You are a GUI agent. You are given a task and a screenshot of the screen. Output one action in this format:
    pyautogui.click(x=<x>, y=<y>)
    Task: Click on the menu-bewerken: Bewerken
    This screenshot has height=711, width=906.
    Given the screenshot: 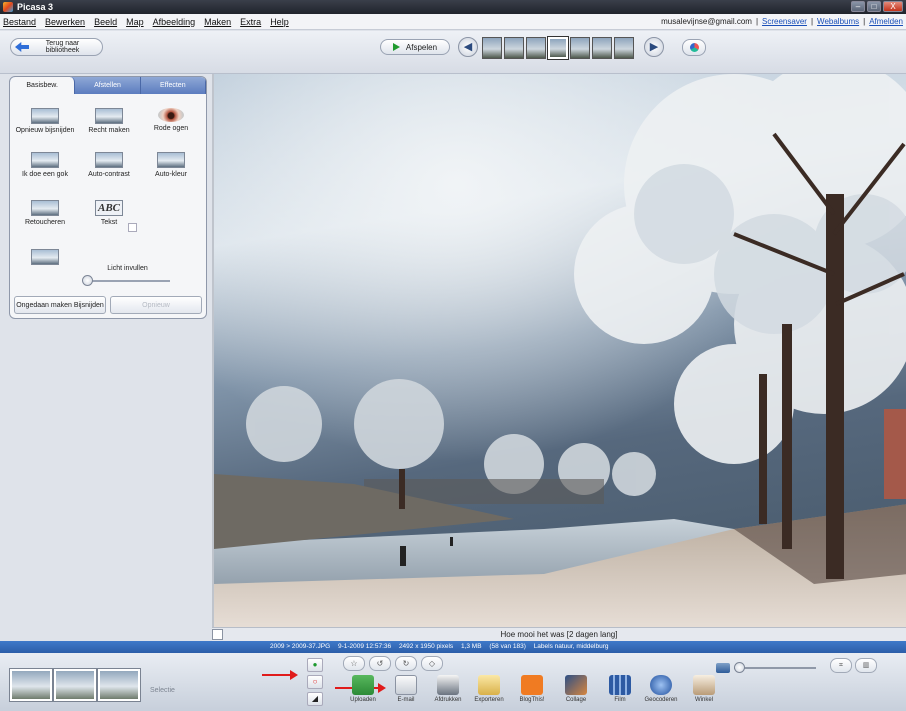 What is the action you would take?
    pyautogui.click(x=65, y=22)
    